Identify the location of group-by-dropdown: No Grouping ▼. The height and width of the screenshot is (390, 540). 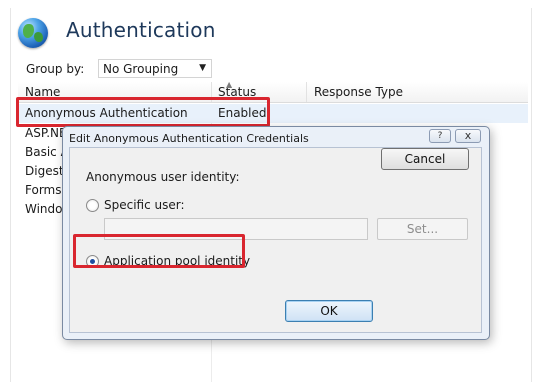
(155, 68).